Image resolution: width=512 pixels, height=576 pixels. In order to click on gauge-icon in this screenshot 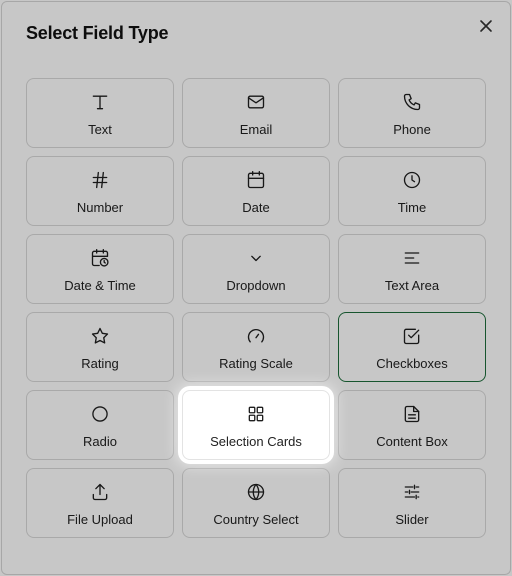, I will do `click(256, 336)`.